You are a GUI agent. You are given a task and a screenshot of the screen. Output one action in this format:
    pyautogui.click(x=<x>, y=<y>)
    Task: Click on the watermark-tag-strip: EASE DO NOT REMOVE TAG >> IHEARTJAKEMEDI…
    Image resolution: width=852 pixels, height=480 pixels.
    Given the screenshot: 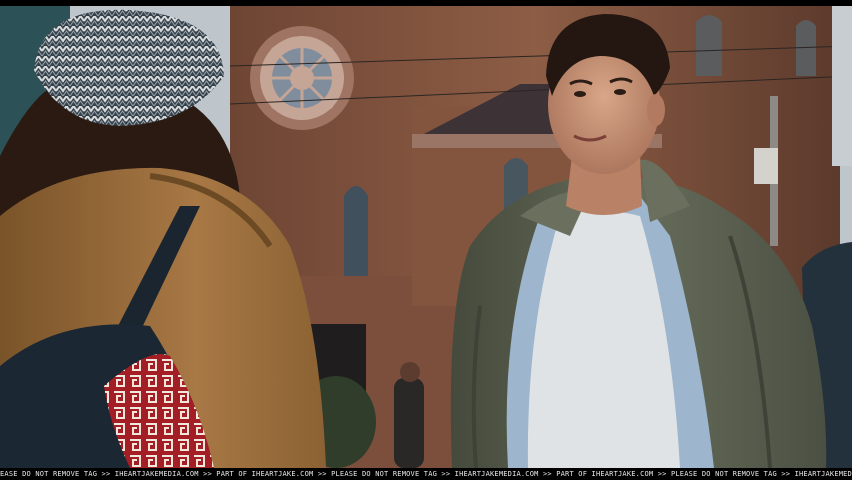 What is the action you would take?
    pyautogui.click(x=426, y=474)
    